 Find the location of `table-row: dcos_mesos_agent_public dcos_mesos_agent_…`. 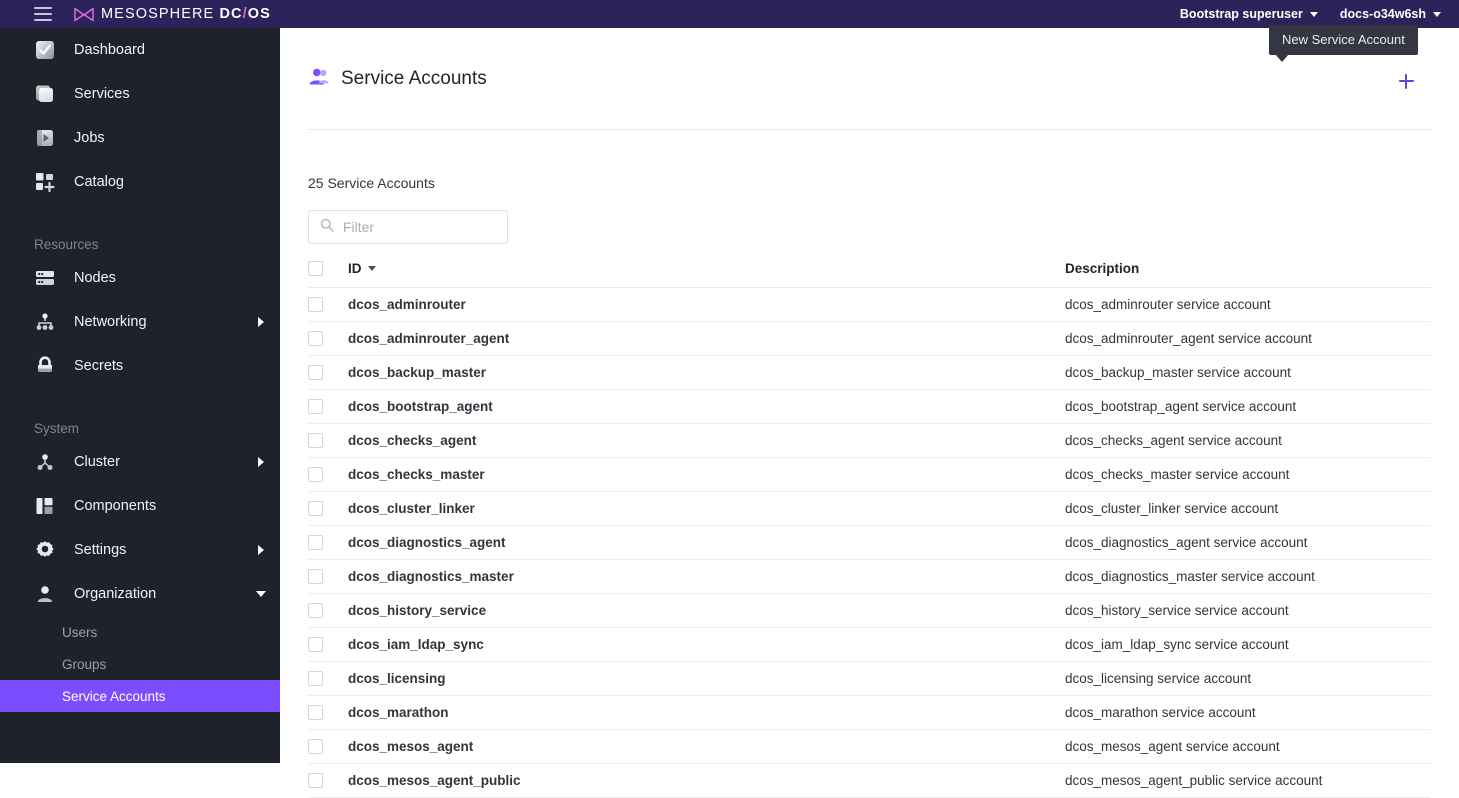

table-row: dcos_mesos_agent_public dcos_mesos_agent_… is located at coordinates (869, 780).